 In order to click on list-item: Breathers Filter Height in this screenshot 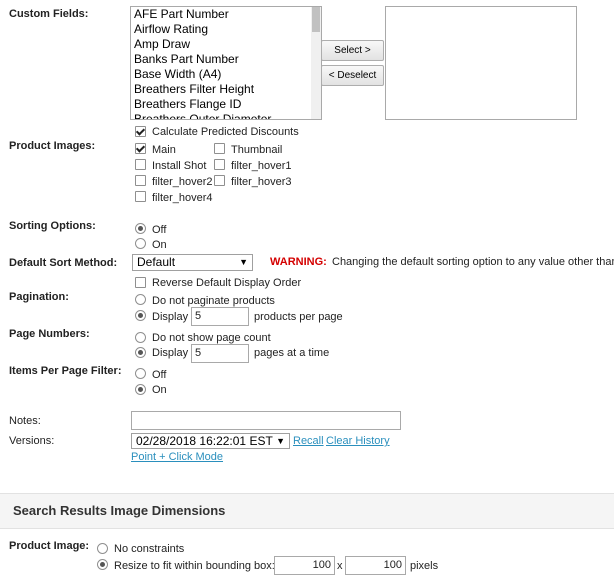, I will do `click(226, 89)`.